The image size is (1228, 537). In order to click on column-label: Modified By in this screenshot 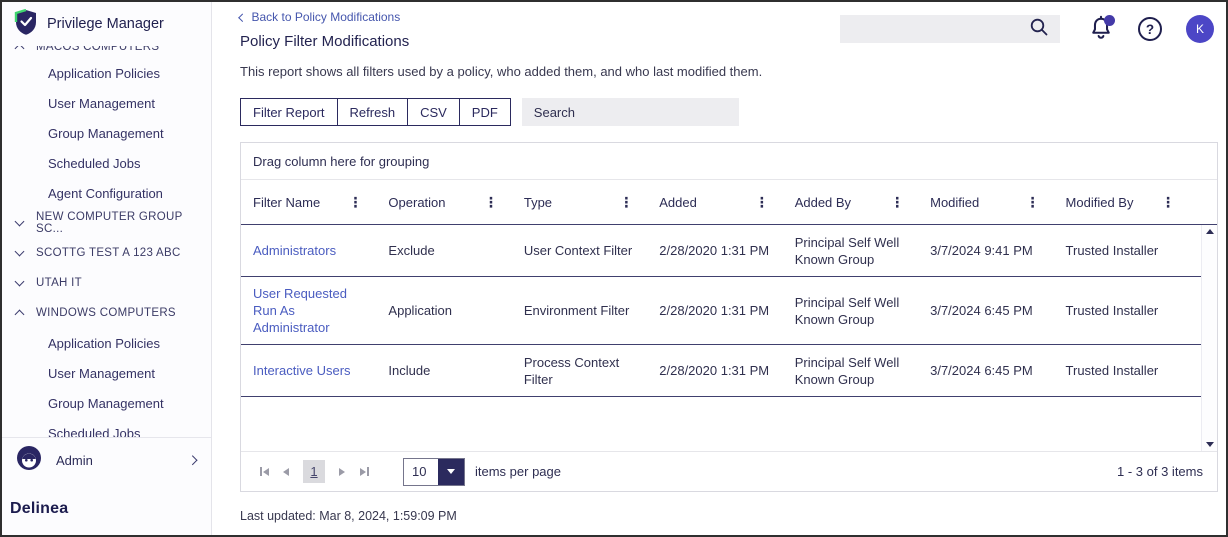, I will do `click(1099, 202)`.